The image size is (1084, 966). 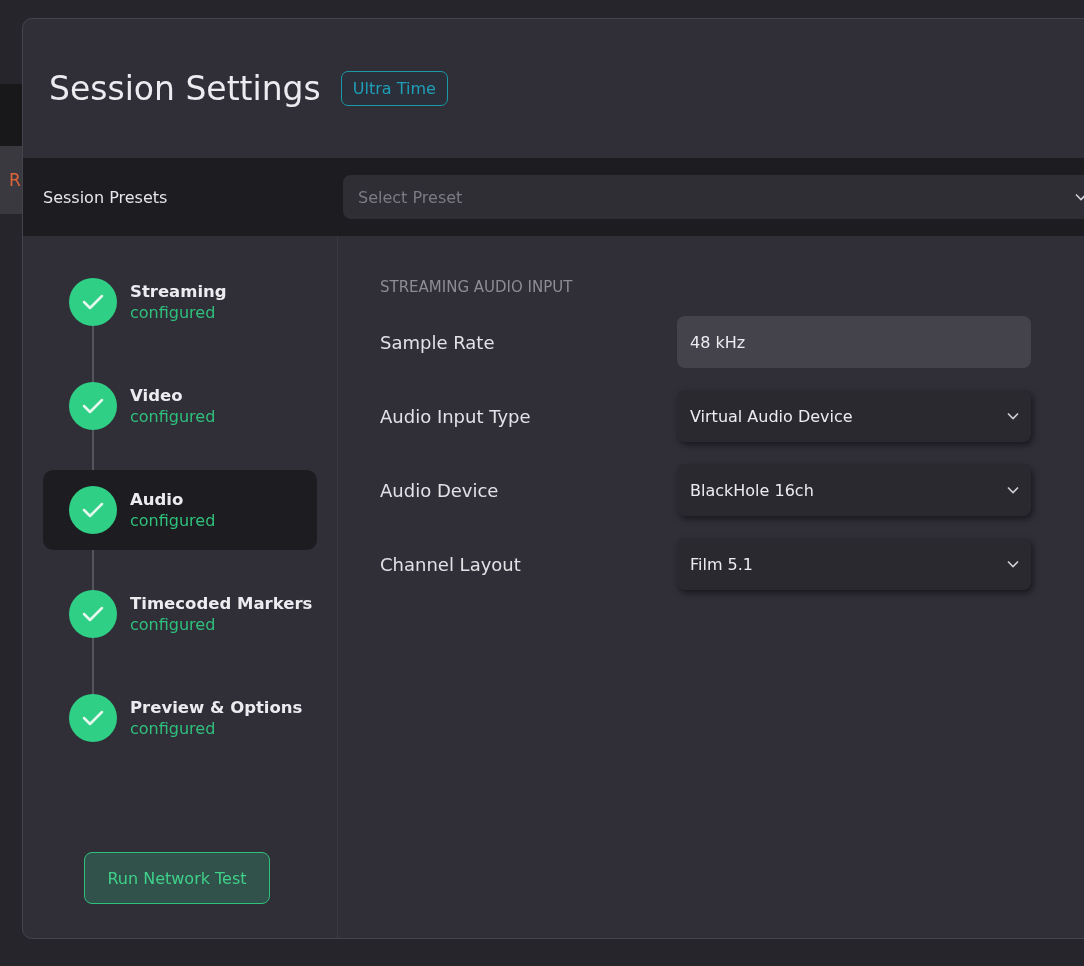 I want to click on plan-badge: Ultra Time, so click(x=394, y=88).